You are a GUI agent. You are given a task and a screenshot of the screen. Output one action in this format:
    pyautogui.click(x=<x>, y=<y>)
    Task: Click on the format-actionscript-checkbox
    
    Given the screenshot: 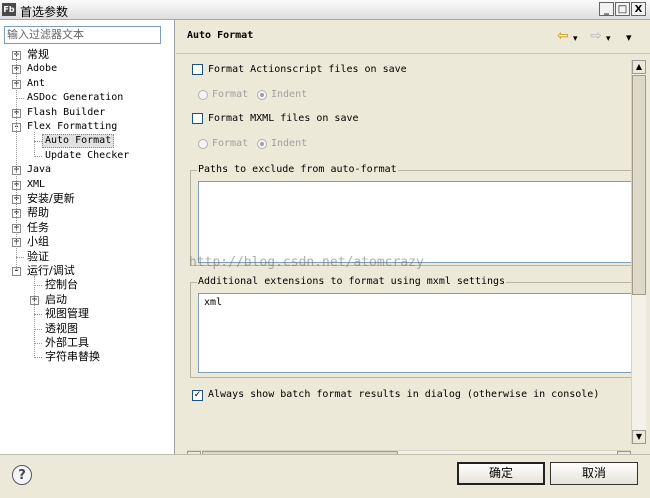 What is the action you would take?
    pyautogui.click(x=197, y=69)
    